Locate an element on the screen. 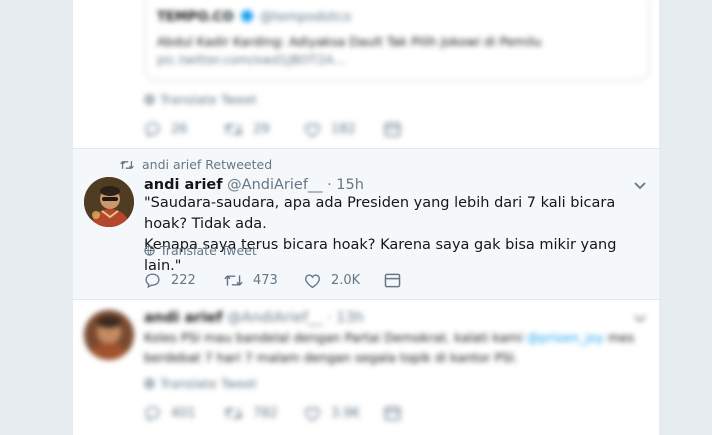  tweet-actions: 401 782 3.9K is located at coordinates (304, 413).